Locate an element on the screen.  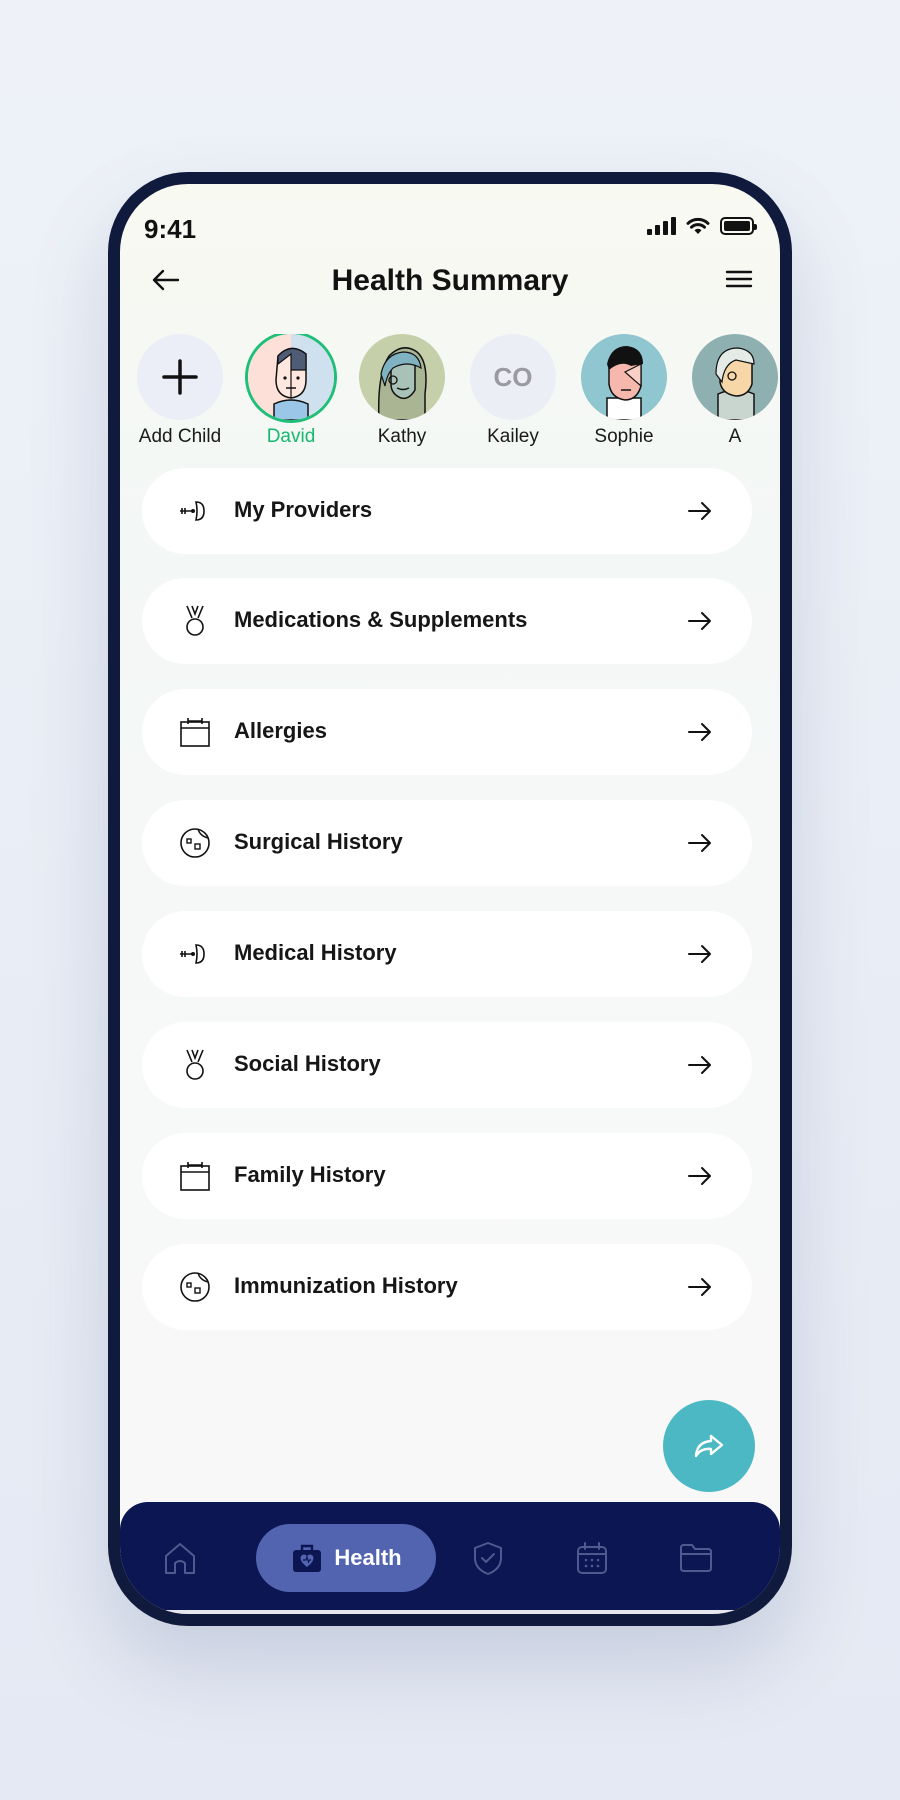
profile-sophie: Sophie is located at coordinates (624, 391).